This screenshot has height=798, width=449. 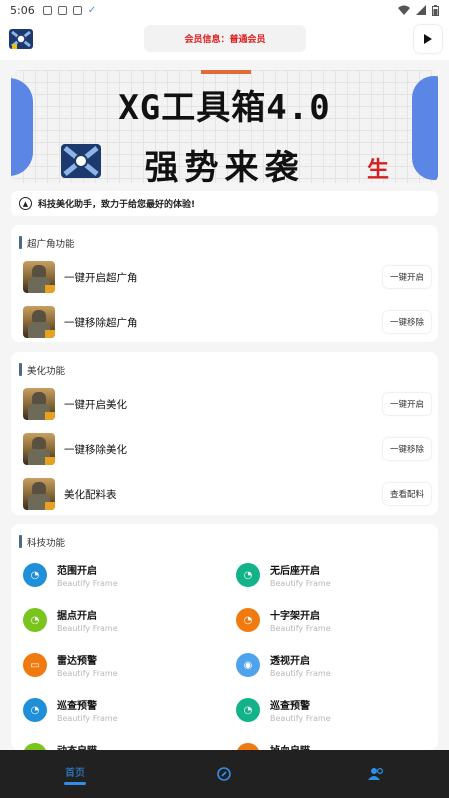 What do you see at coordinates (95, 404) in the screenshot?
I see `feature-label: 一键开启美化` at bounding box center [95, 404].